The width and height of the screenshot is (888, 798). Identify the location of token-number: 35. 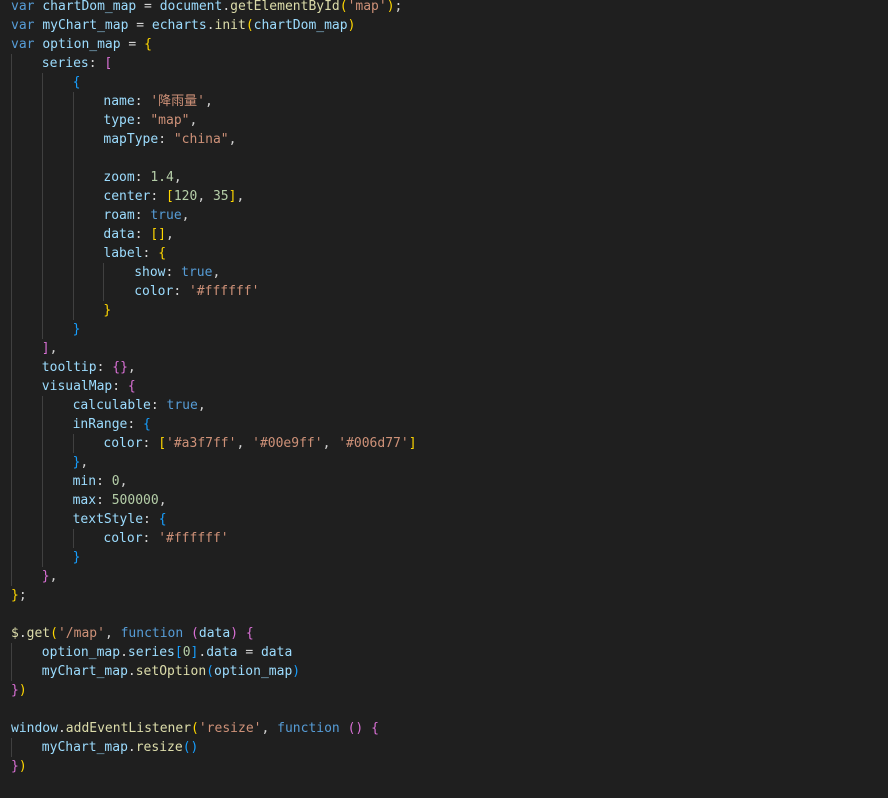
(220, 196).